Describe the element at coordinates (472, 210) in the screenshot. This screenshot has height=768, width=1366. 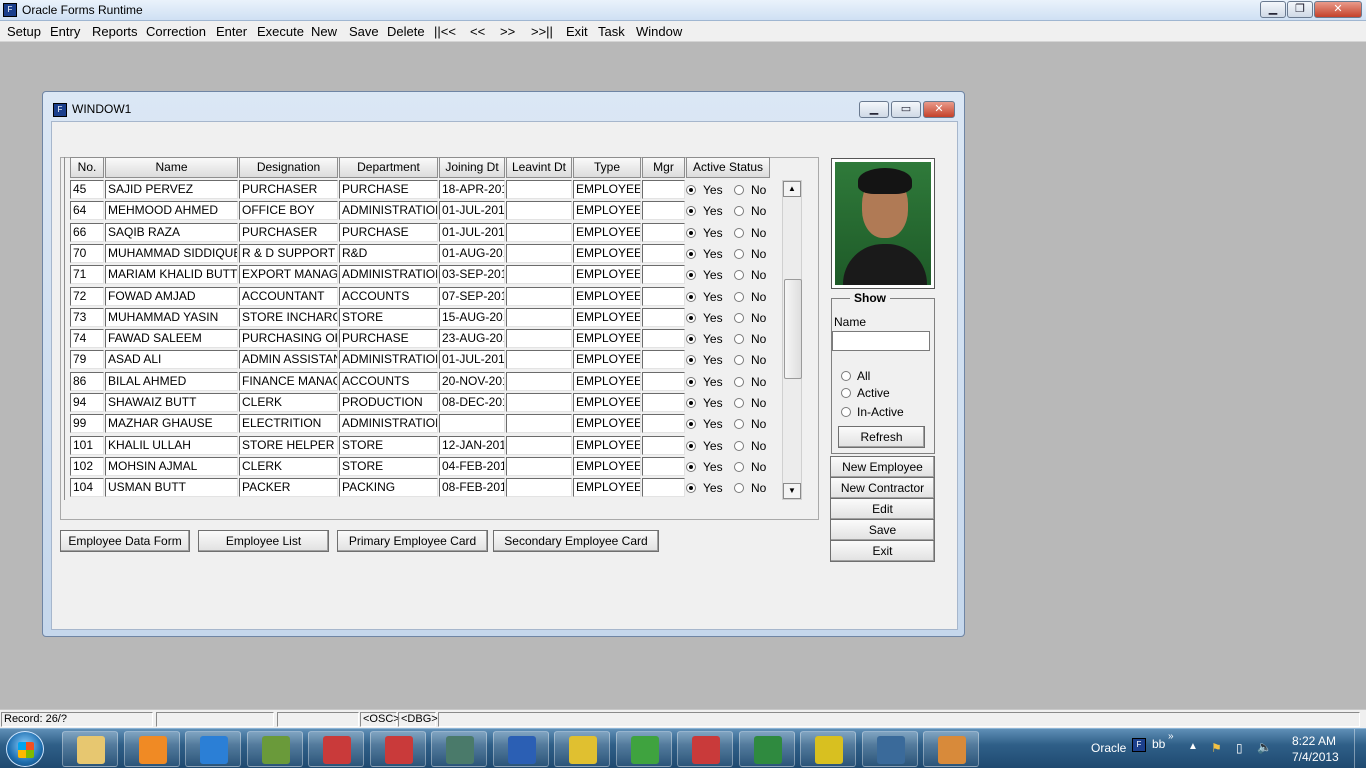
I see `cell-joining: 01-JUL-2012` at that location.